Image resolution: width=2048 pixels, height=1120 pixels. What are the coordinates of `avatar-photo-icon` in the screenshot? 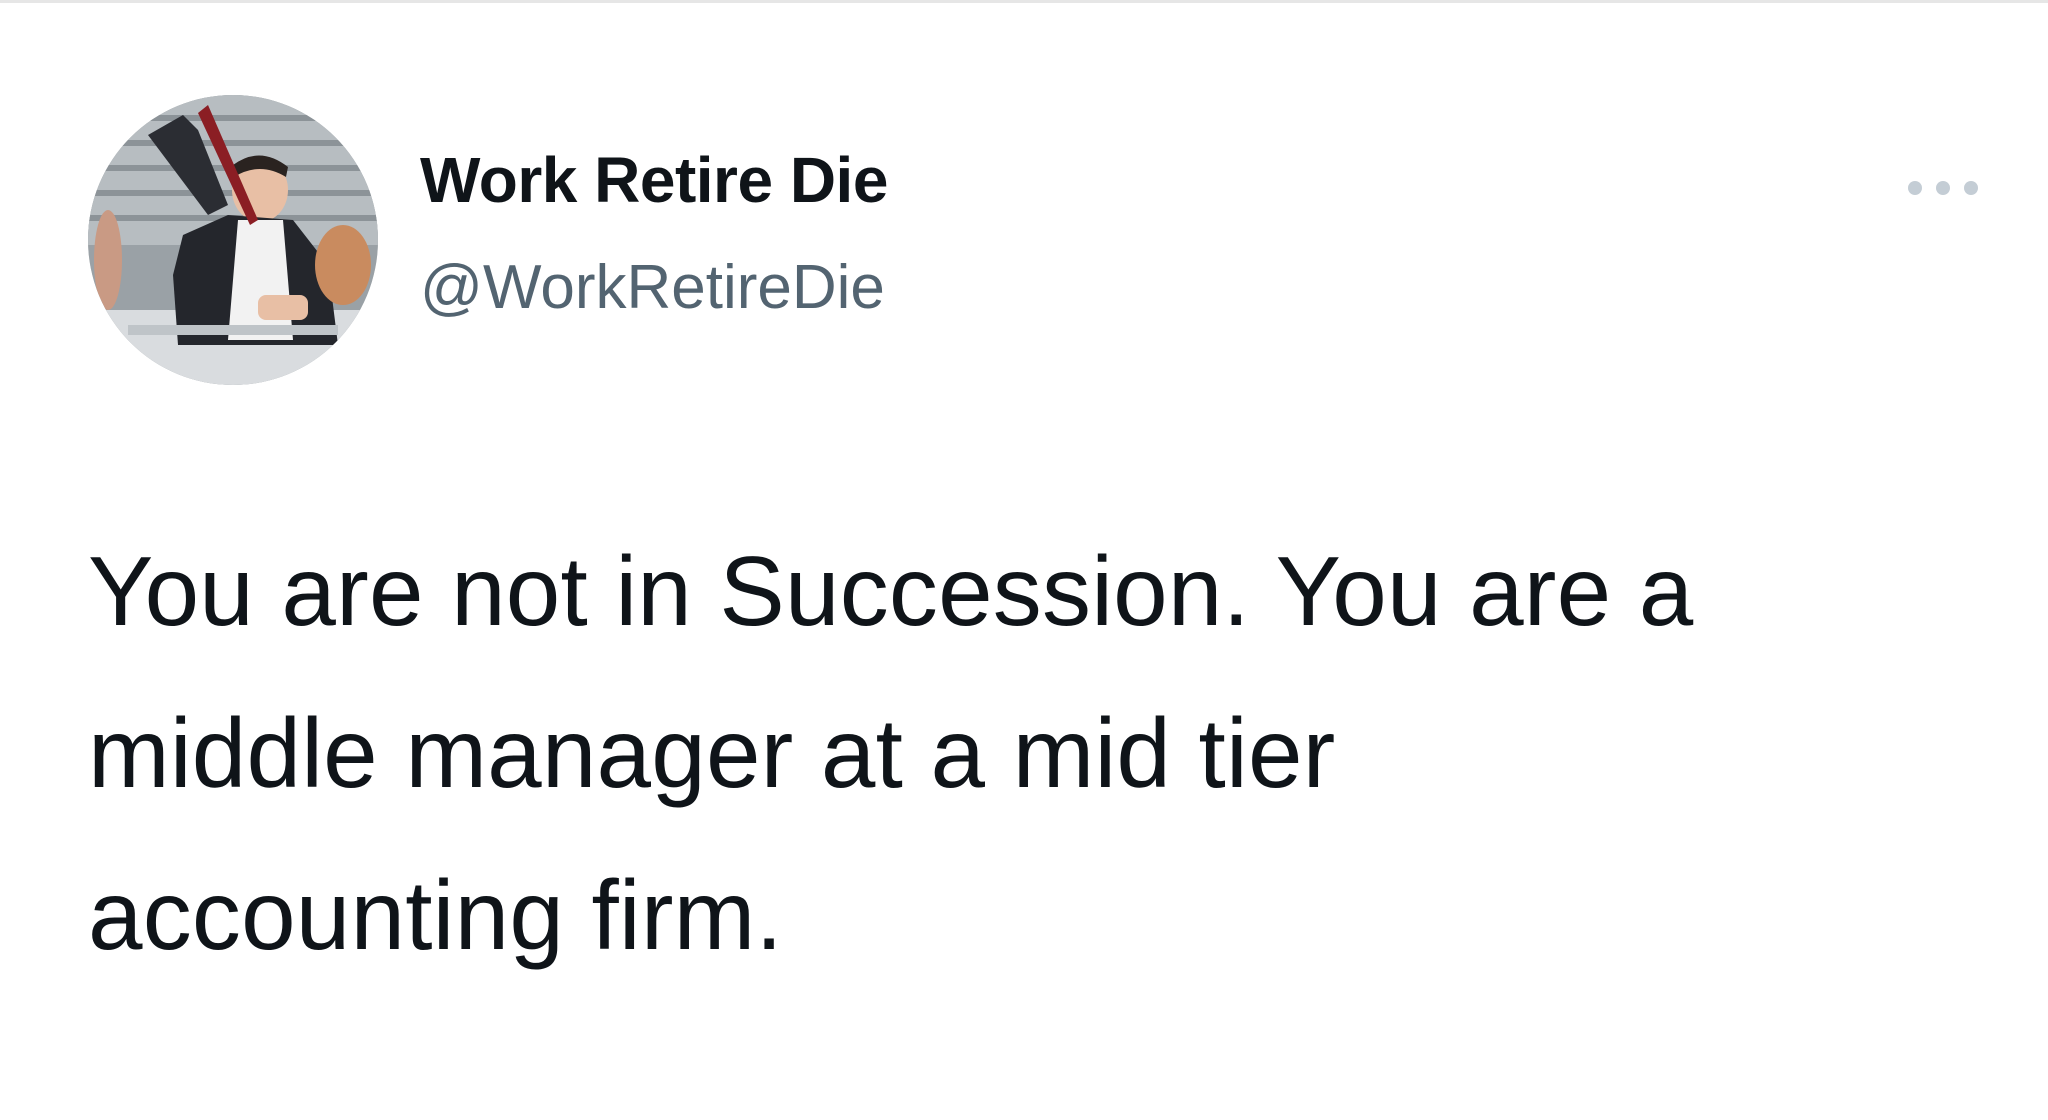 It's located at (233, 240).